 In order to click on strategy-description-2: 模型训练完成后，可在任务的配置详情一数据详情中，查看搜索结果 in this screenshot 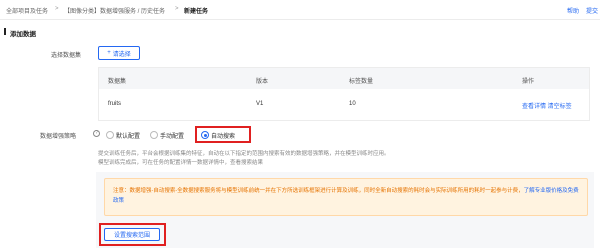, I will do `click(181, 163)`.